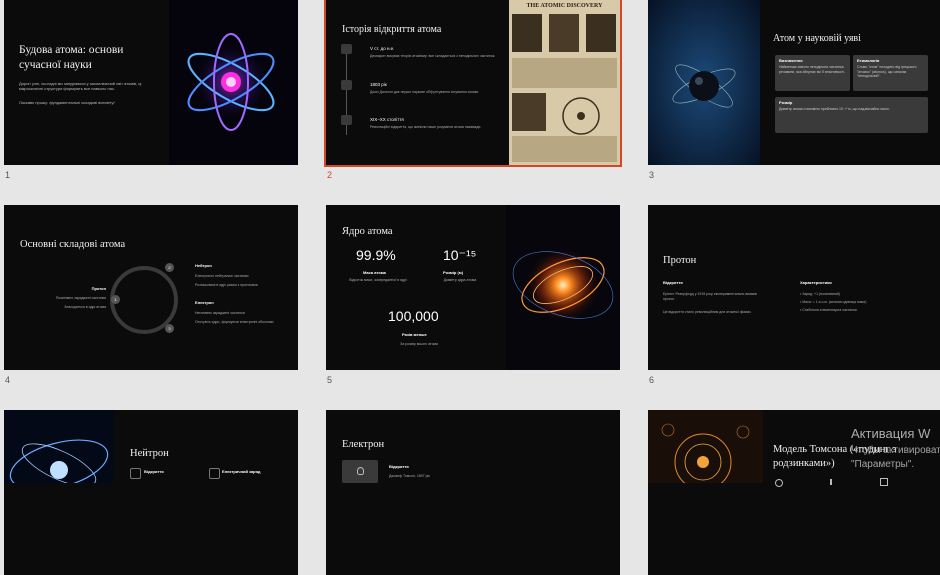  Describe the element at coordinates (399, 466) in the screenshot. I see `electron-discovery-label: Відкриття` at that location.